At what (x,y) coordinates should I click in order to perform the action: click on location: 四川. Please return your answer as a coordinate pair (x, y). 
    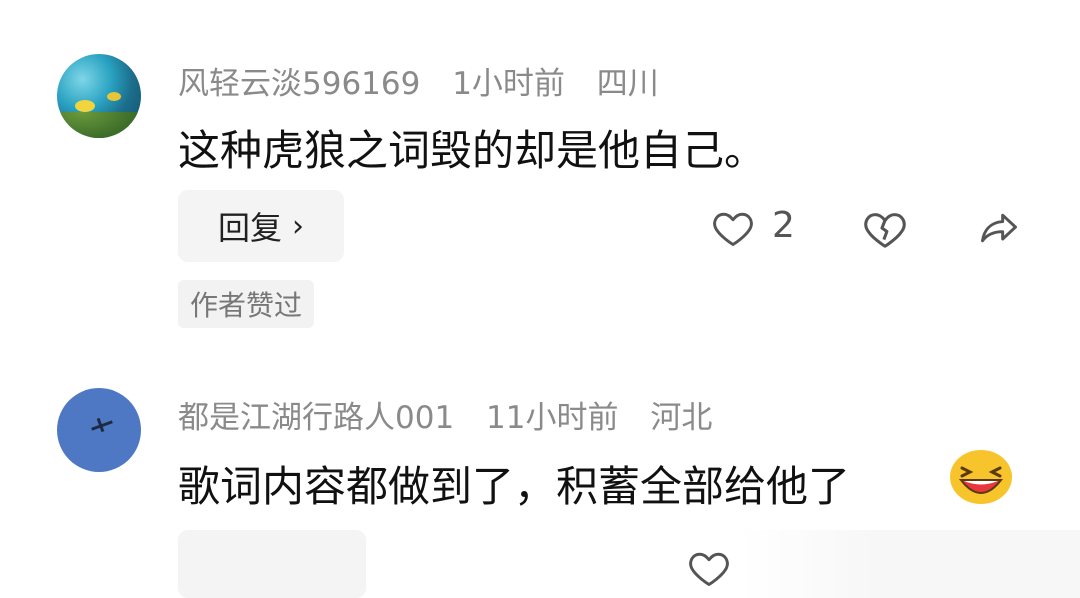
    Looking at the image, I should click on (627, 84).